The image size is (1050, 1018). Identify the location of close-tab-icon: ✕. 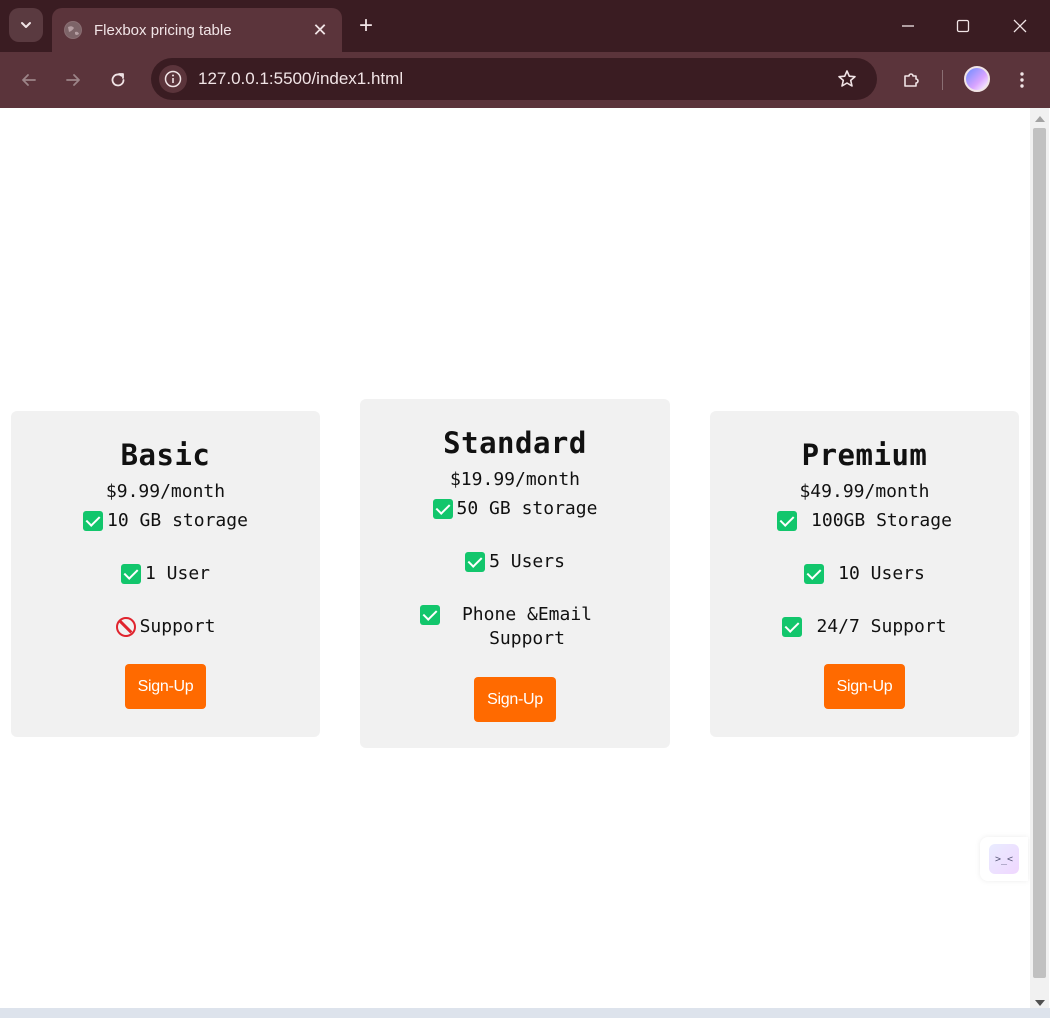
(320, 30).